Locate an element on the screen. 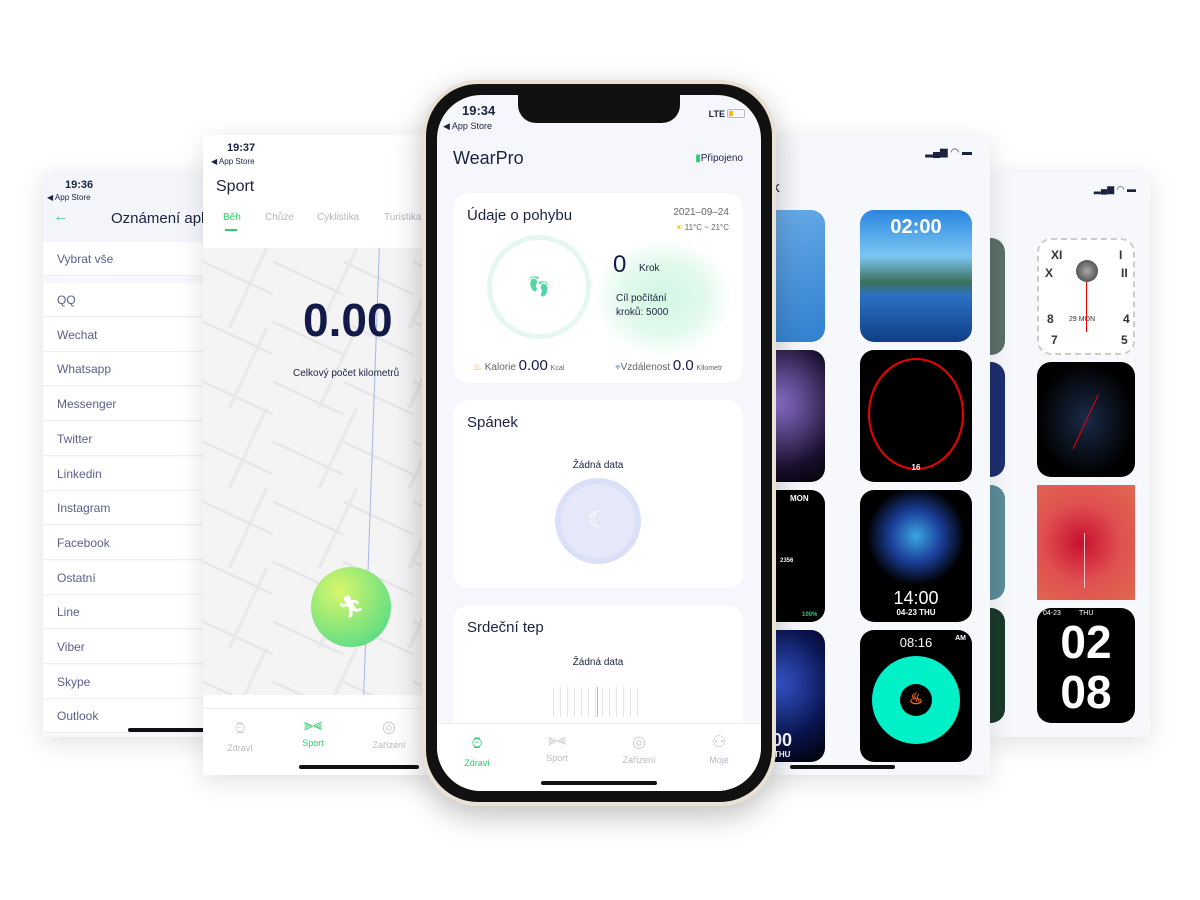  distance: ⌖Vzdálenost 0.0 Kilometr is located at coordinates (669, 365).